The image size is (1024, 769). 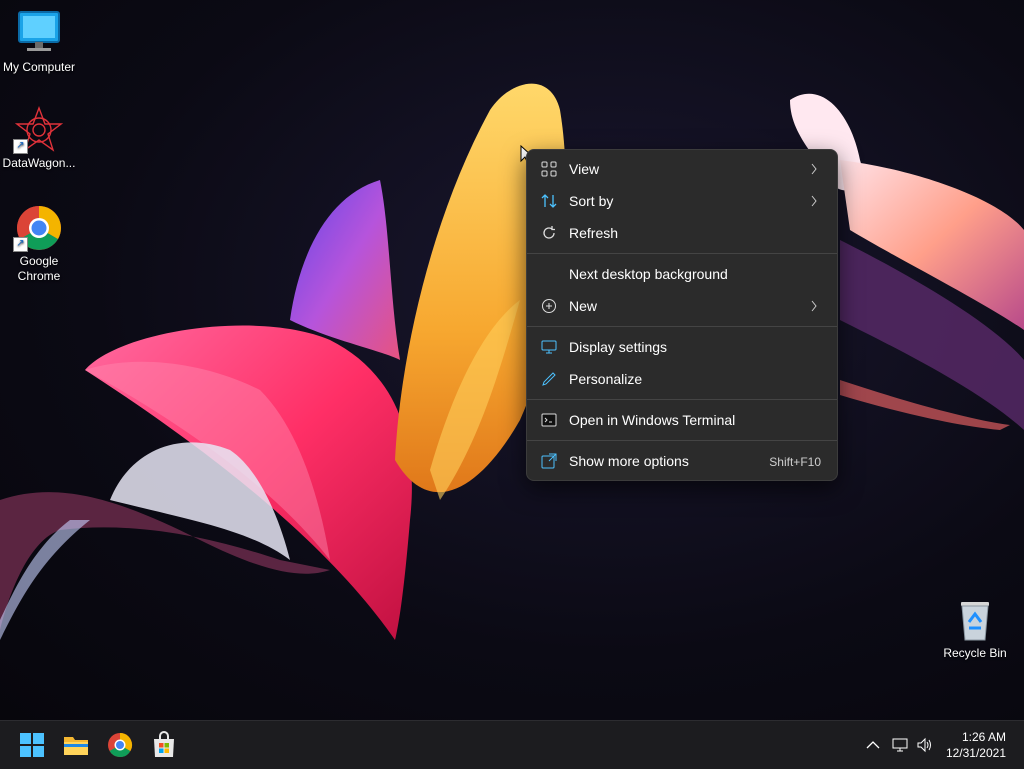 I want to click on clock: 1:26 AM 12/31/2021, so click(x=976, y=745).